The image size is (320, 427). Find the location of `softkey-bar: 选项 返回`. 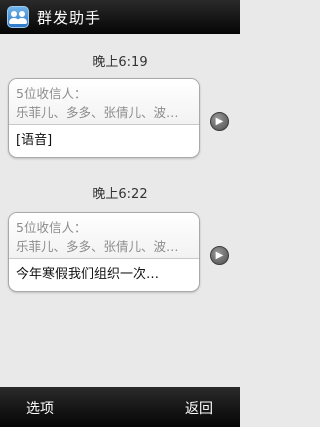

softkey-bar: 选项 返回 is located at coordinates (120, 407).